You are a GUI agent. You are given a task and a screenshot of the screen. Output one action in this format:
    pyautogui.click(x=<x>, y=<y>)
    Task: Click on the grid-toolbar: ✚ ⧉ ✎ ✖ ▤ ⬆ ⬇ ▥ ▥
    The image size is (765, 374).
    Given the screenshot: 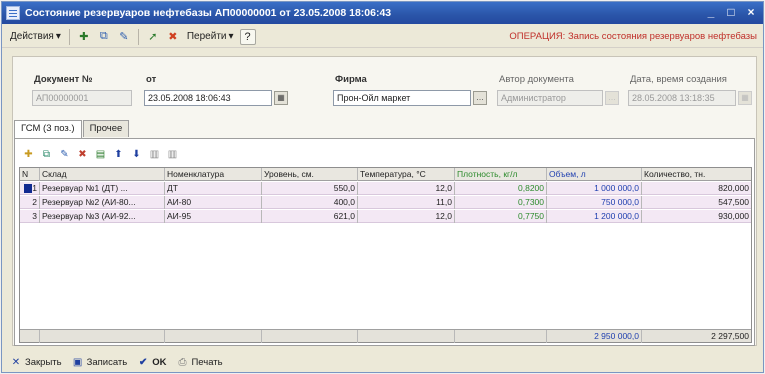 What is the action you would take?
    pyautogui.click(x=100, y=154)
    